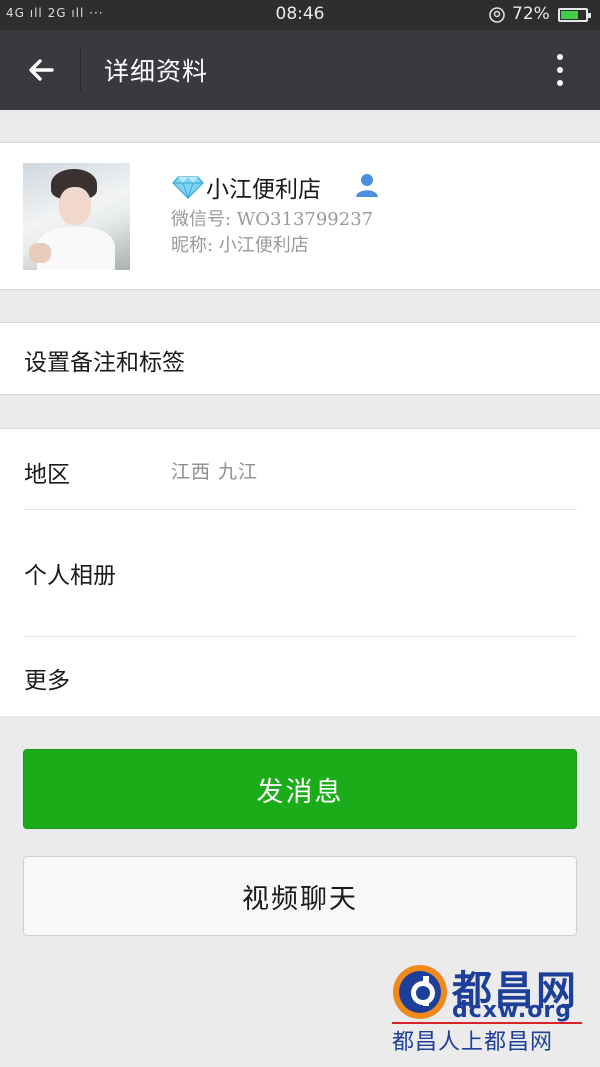  Describe the element at coordinates (420, 992) in the screenshot. I see `site-logo-icon` at that location.